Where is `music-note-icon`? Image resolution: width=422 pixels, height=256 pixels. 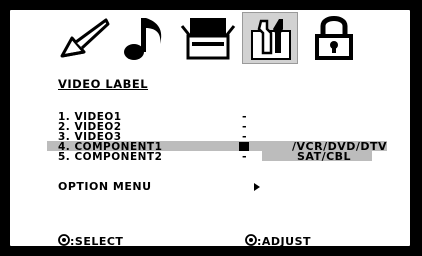 music-note-icon is located at coordinates (143, 39).